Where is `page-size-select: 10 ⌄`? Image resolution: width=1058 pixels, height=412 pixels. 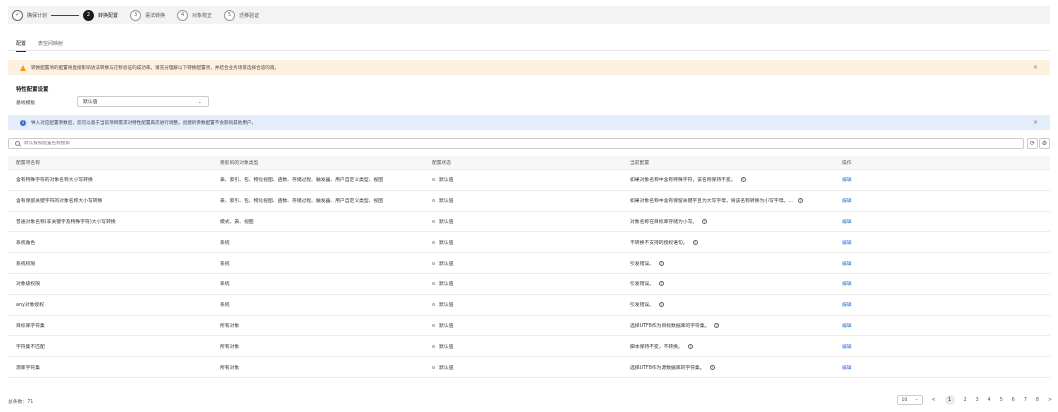
page-size-select: 10 ⌄ is located at coordinates (909, 400).